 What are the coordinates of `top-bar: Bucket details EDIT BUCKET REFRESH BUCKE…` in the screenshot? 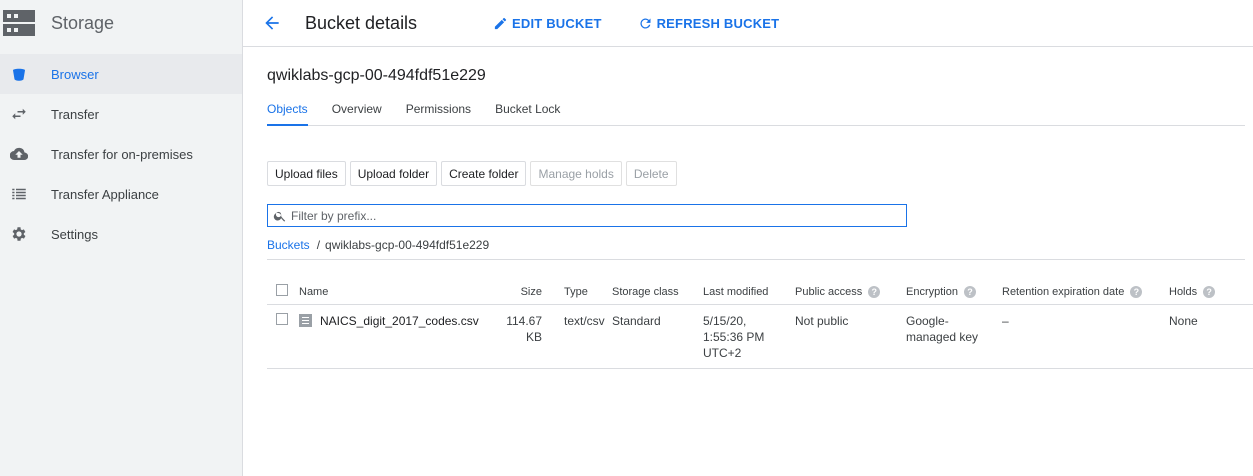 It's located at (748, 23).